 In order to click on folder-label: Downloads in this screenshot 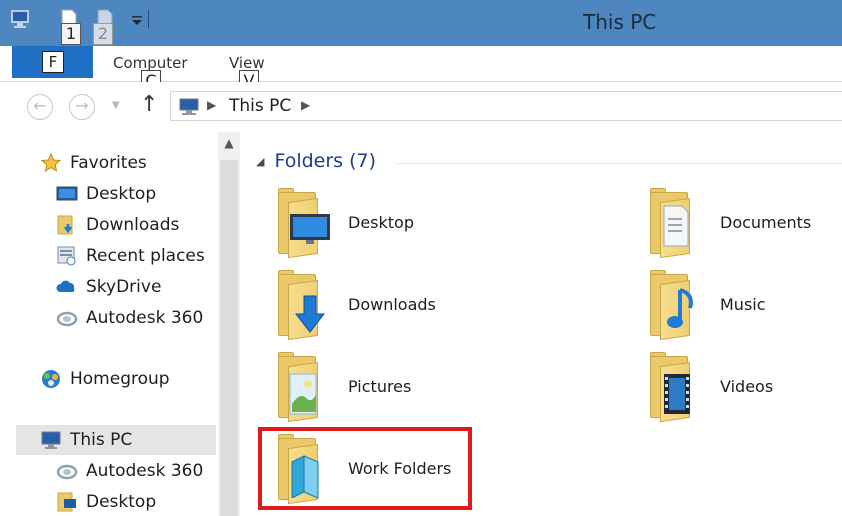, I will do `click(392, 304)`.